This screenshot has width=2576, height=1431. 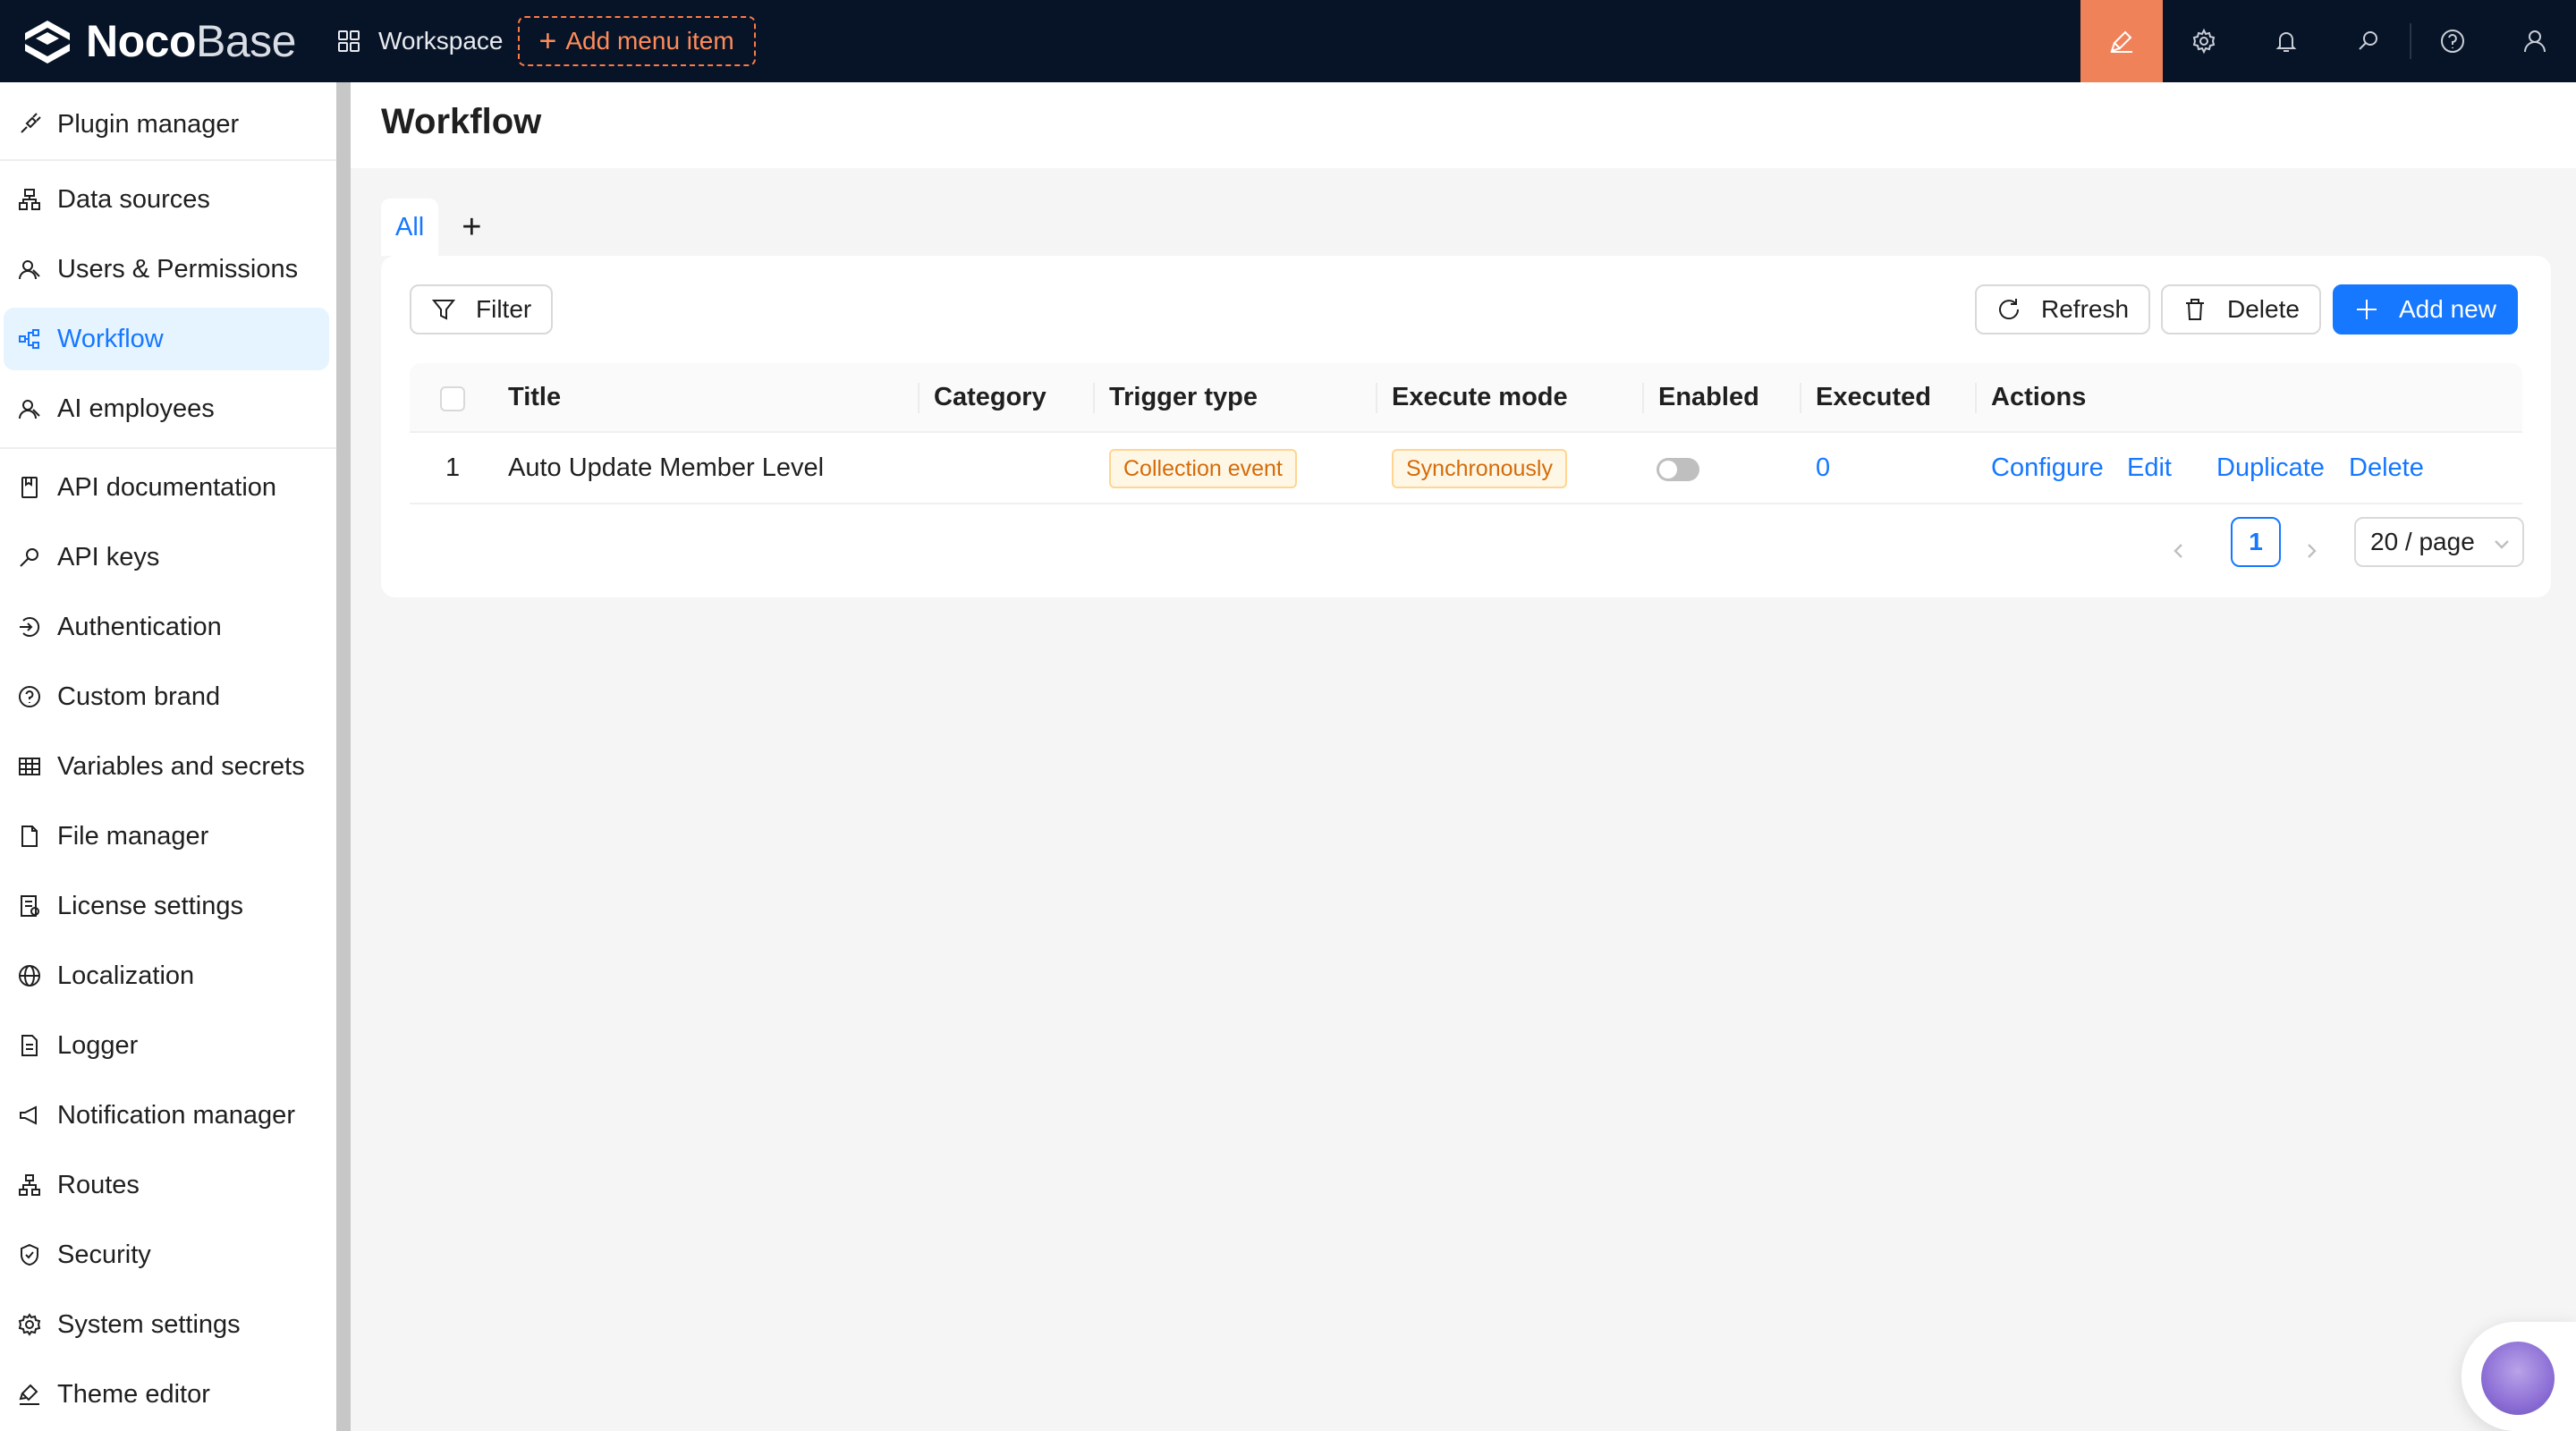 I want to click on trash-icon, so click(x=2195, y=310).